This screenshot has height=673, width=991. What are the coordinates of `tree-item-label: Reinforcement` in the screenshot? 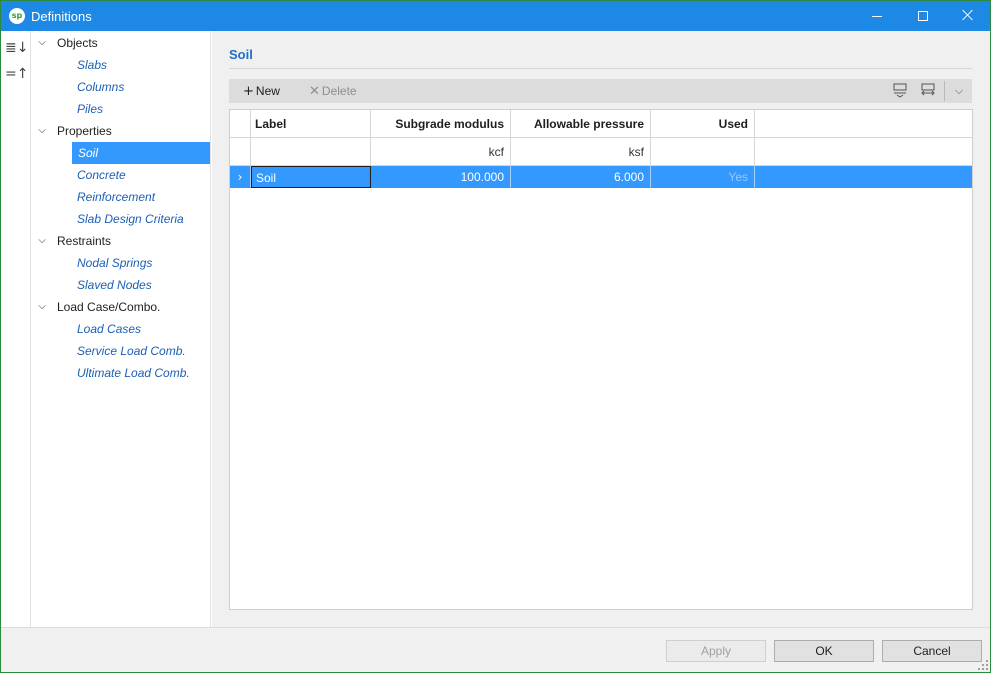 It's located at (116, 197).